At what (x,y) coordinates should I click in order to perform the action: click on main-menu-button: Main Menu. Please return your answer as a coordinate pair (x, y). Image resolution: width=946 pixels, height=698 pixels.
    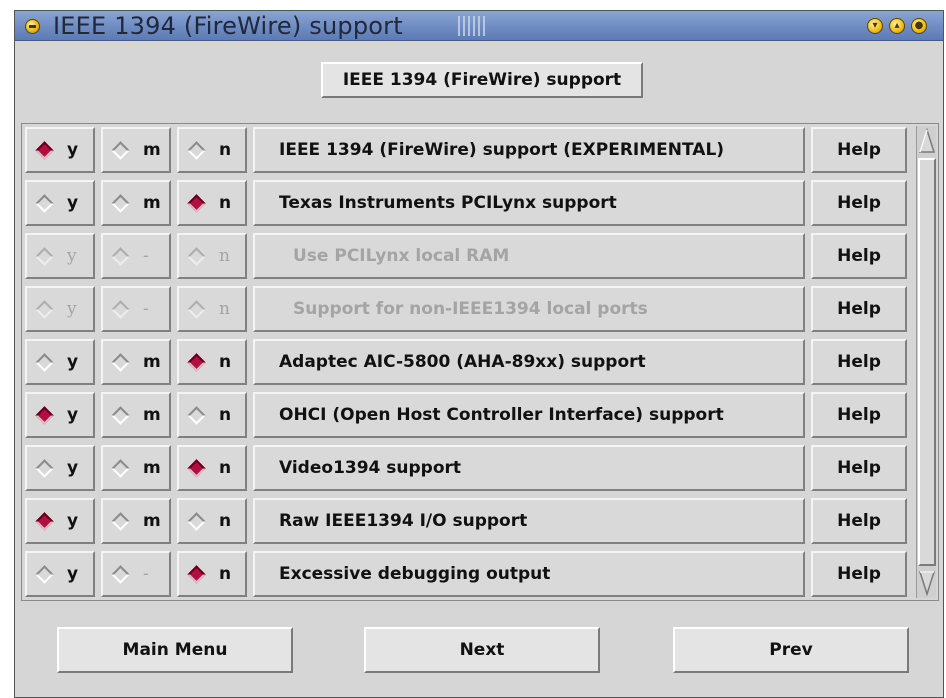
    Looking at the image, I should click on (175, 650).